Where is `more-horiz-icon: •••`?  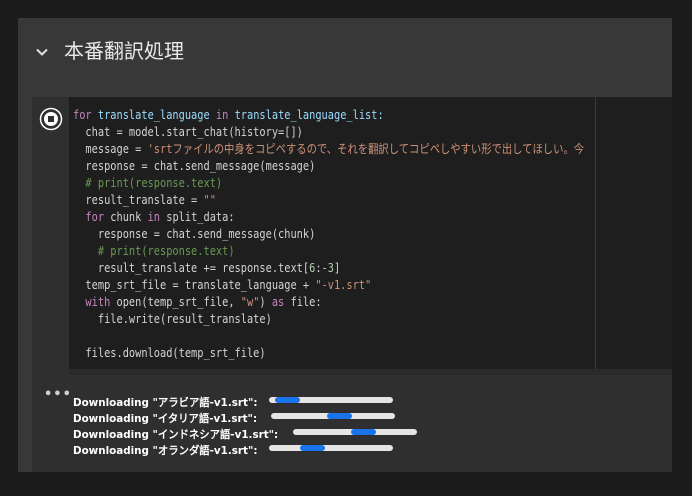 more-horiz-icon: ••• is located at coordinates (58, 394).